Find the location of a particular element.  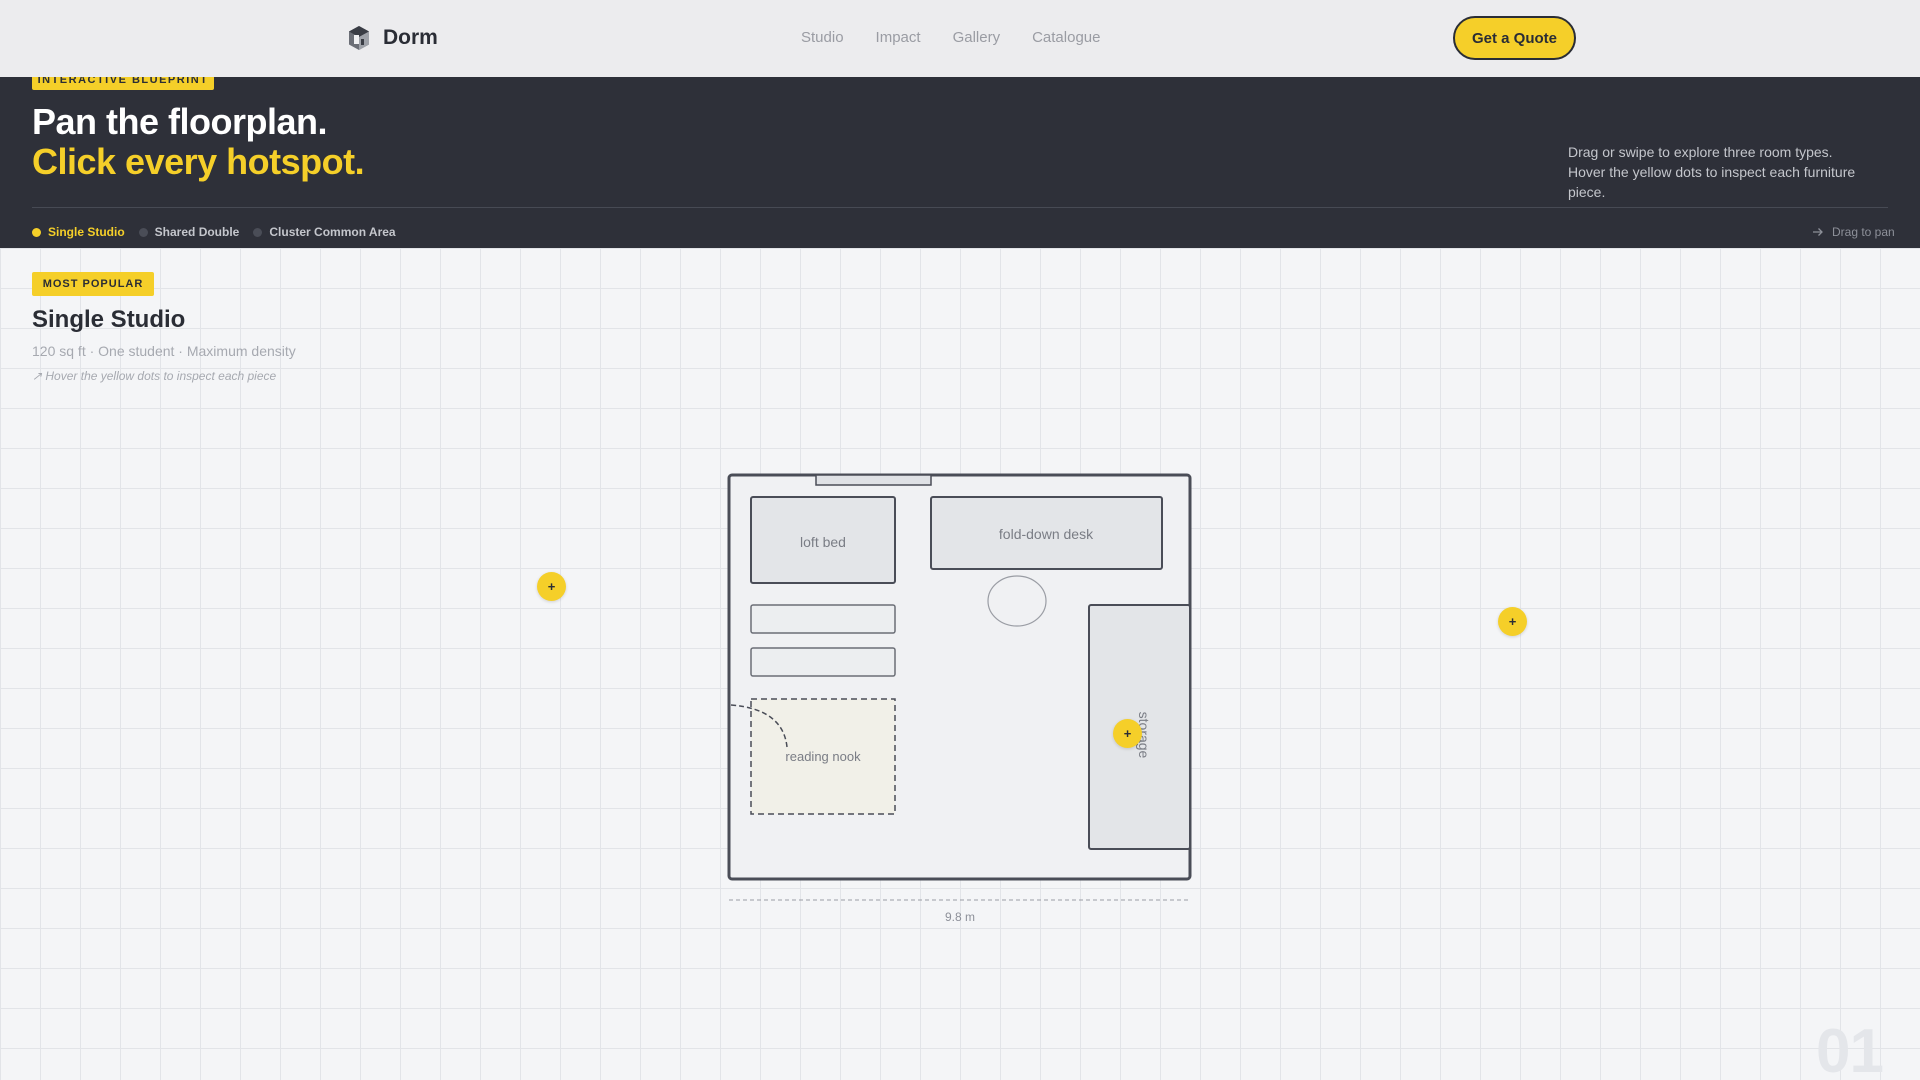

nav-links: Studio Impact Gallery Catalogue is located at coordinates (950, 37).